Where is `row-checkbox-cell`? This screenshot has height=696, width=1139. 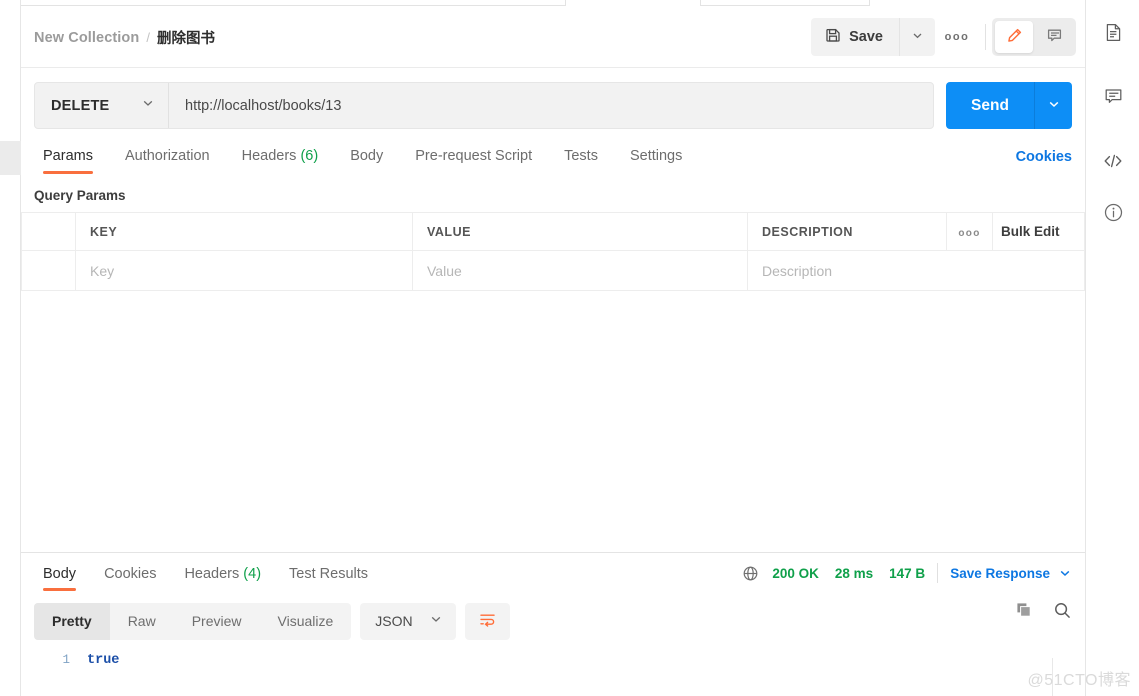 row-checkbox-cell is located at coordinates (48, 270).